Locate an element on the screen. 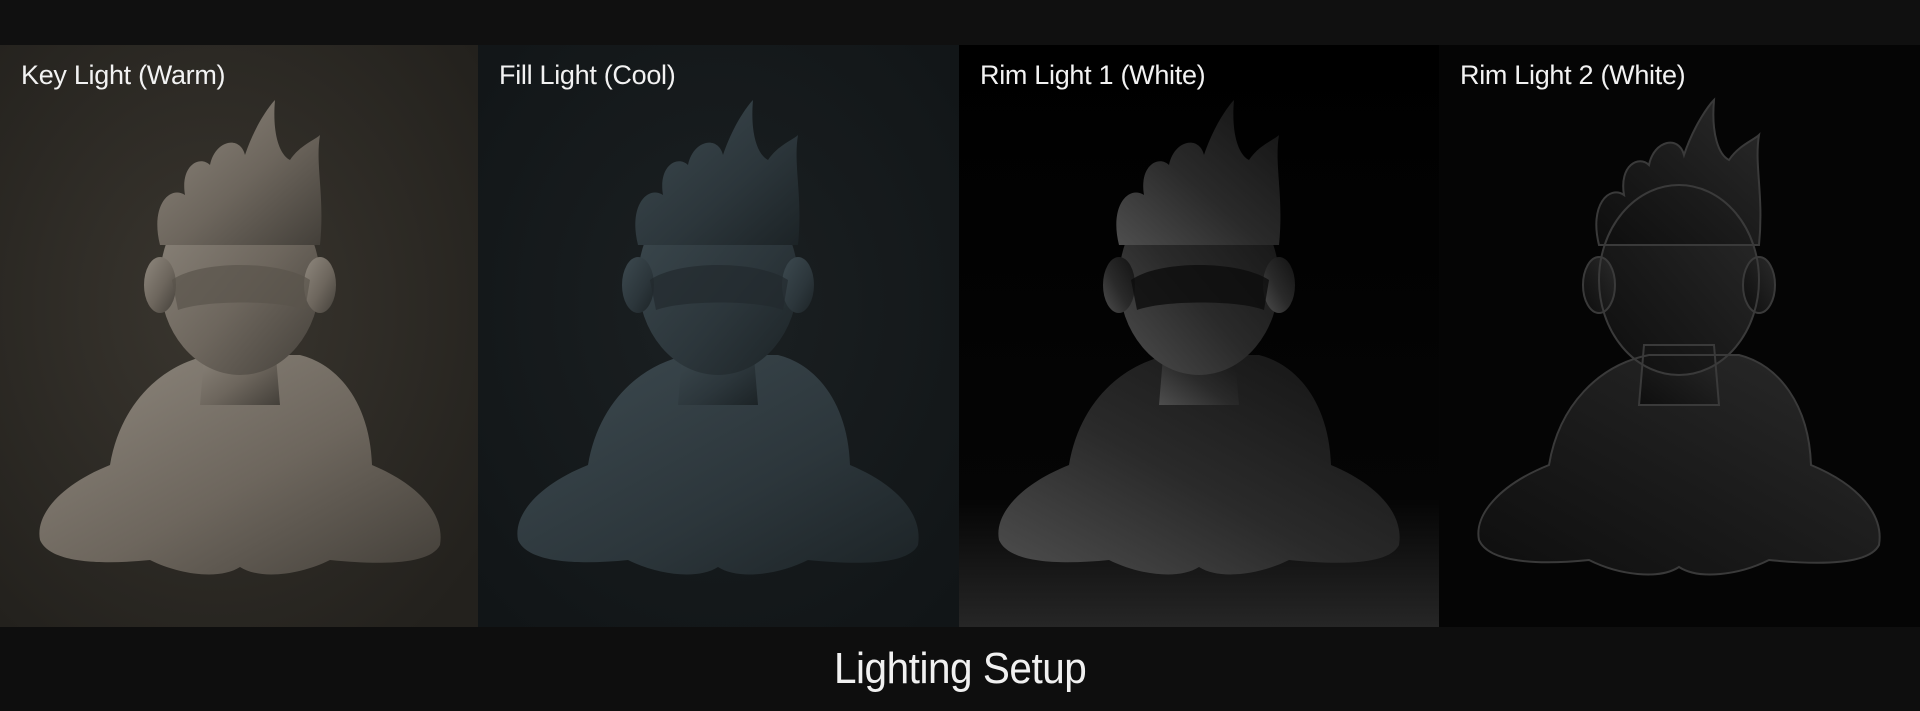 The width and height of the screenshot is (1920, 711). caption-bar: Lighting Setup is located at coordinates (960, 669).